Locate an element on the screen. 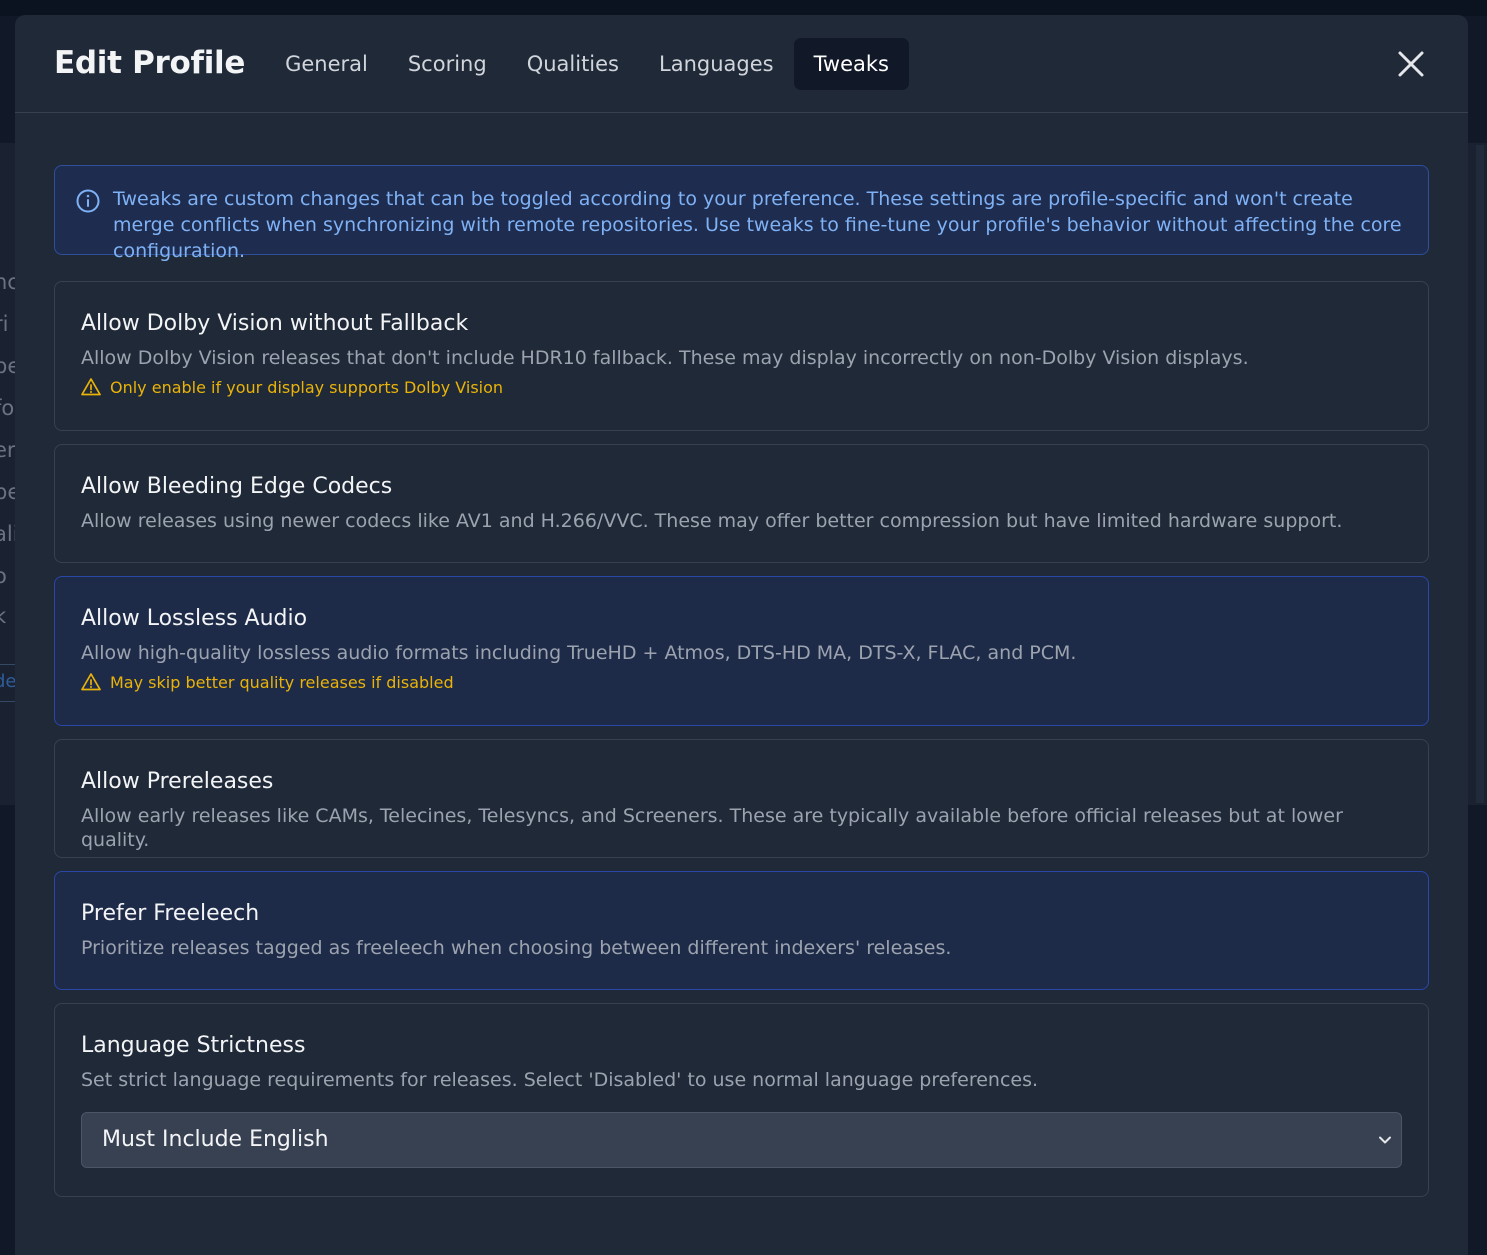 The height and width of the screenshot is (1255, 1487). language-strictness-value: Must Include English is located at coordinates (215, 1139).